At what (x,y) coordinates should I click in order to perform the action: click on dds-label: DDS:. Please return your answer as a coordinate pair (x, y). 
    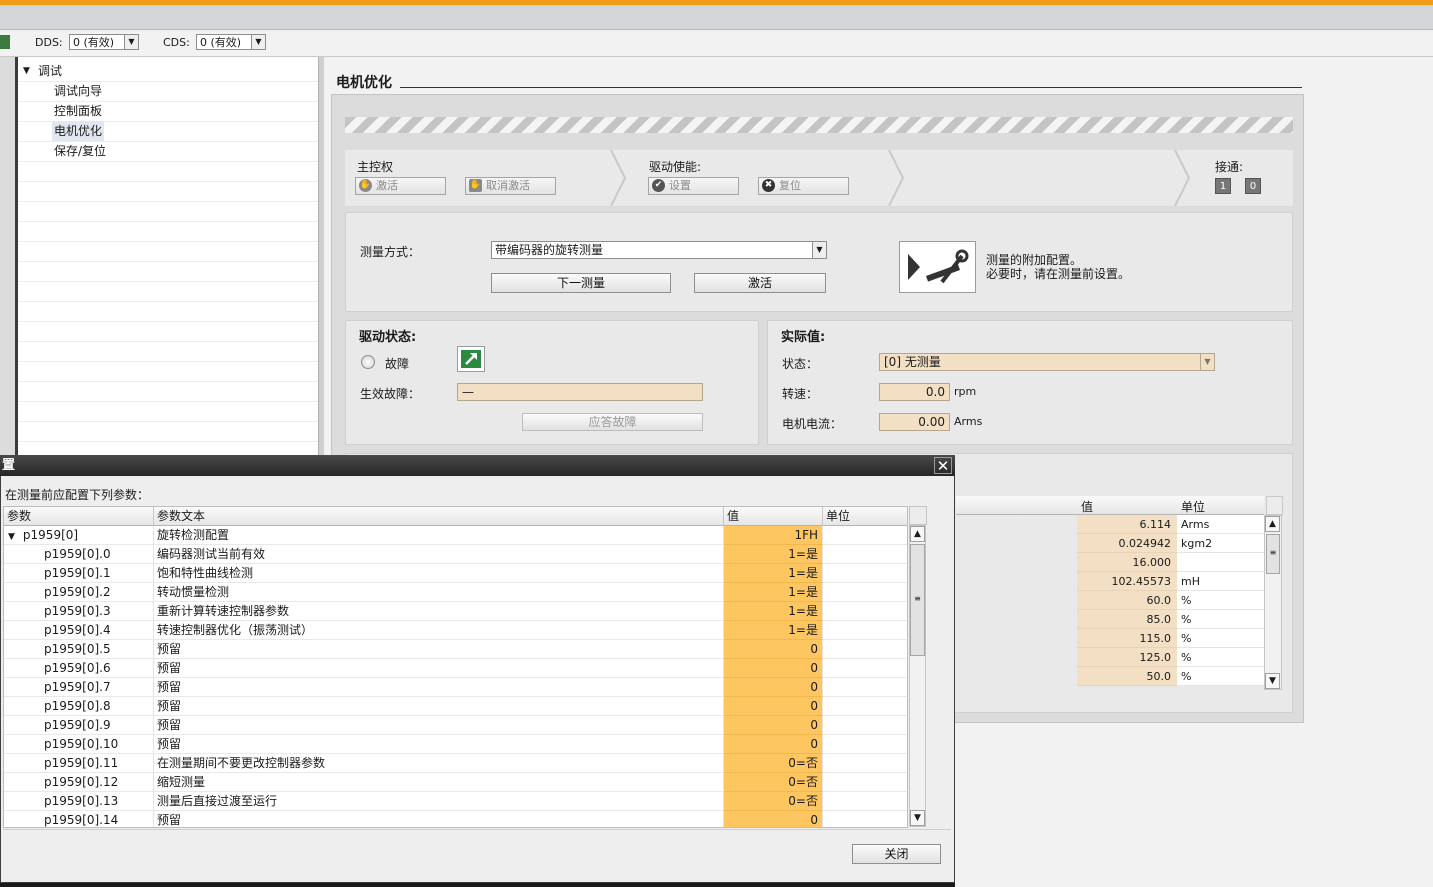
    Looking at the image, I should click on (49, 42).